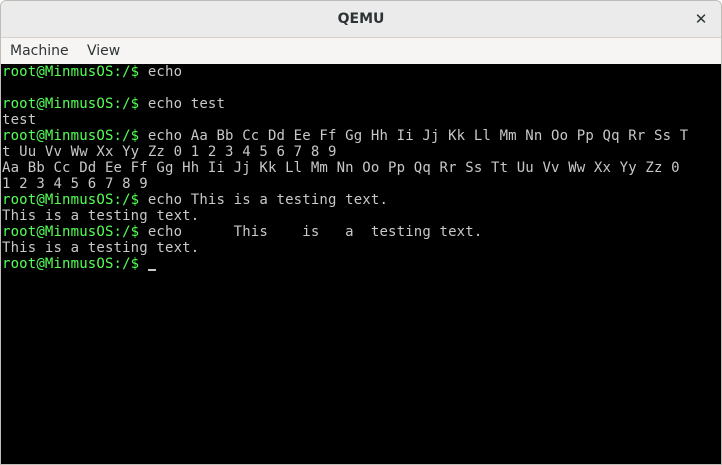 The height and width of the screenshot is (465, 722). I want to click on menu-view: View, so click(103, 51).